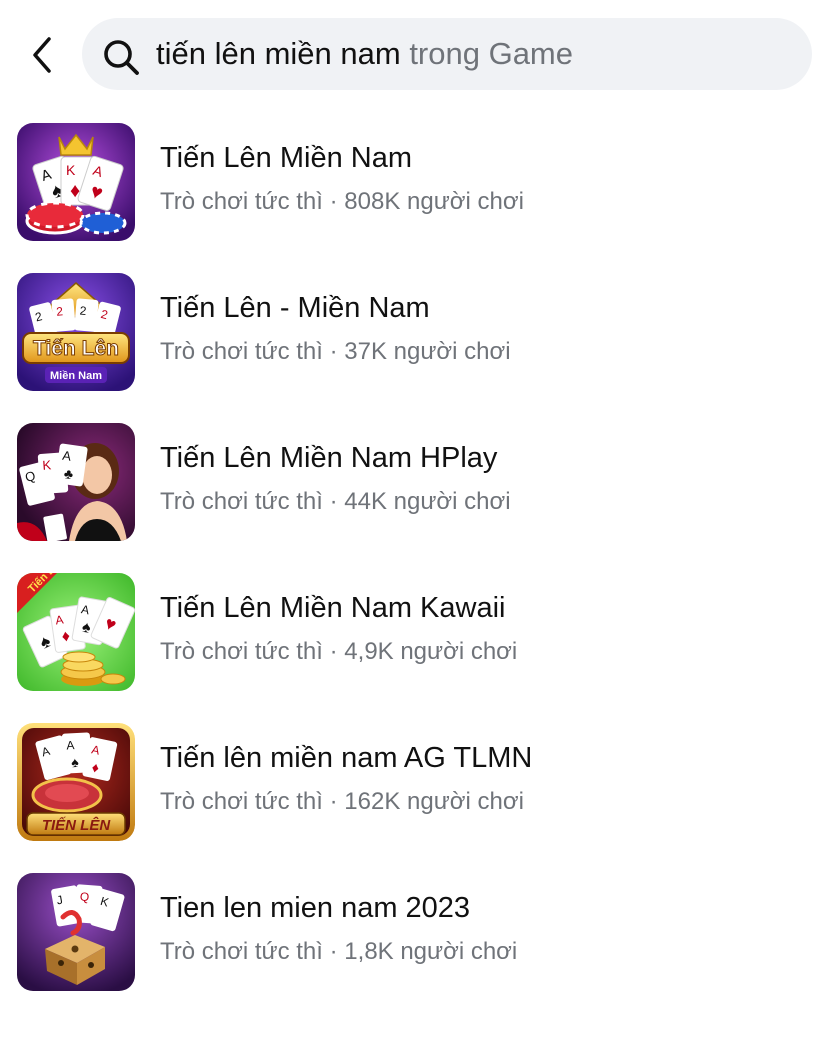 The height and width of the screenshot is (1042, 832). I want to click on player-count: 1,8K người chơi, so click(431, 951).